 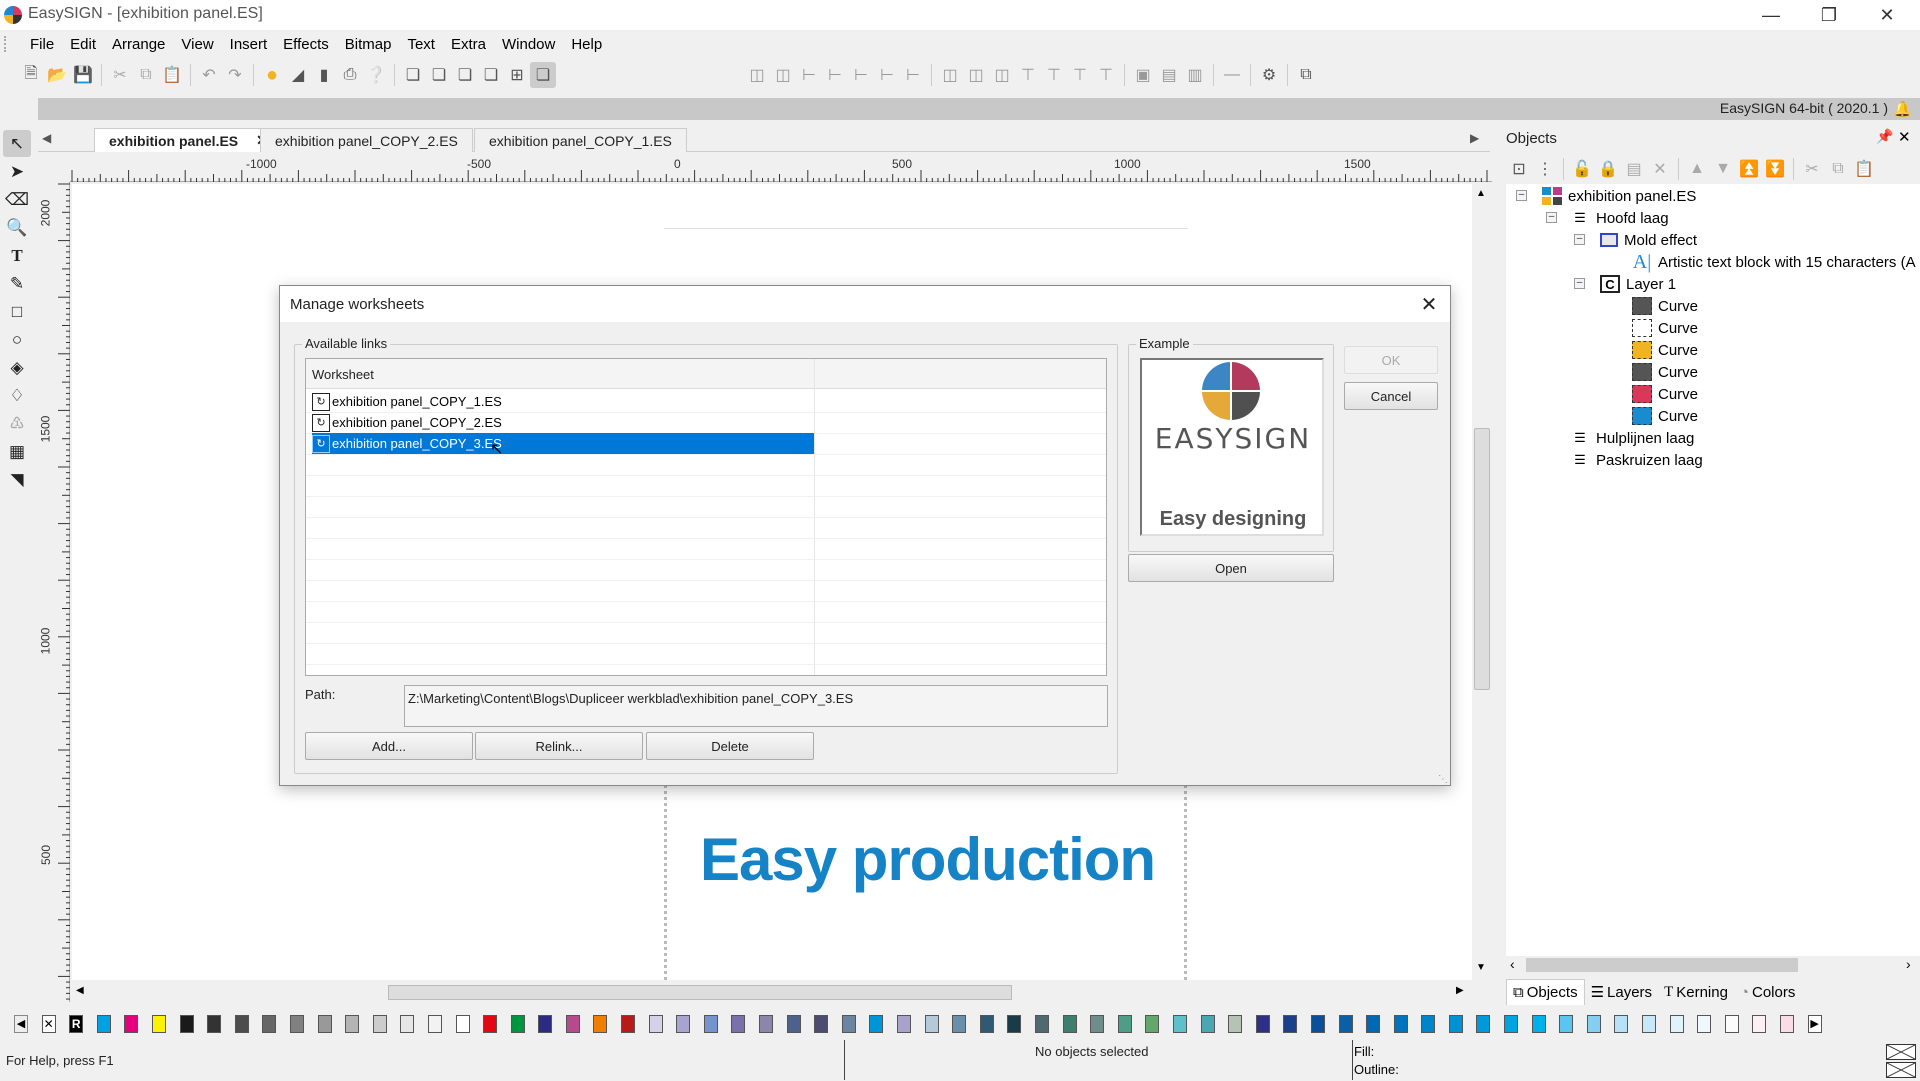 I want to click on move-bottom-icon: ⏬, so click(x=1775, y=169).